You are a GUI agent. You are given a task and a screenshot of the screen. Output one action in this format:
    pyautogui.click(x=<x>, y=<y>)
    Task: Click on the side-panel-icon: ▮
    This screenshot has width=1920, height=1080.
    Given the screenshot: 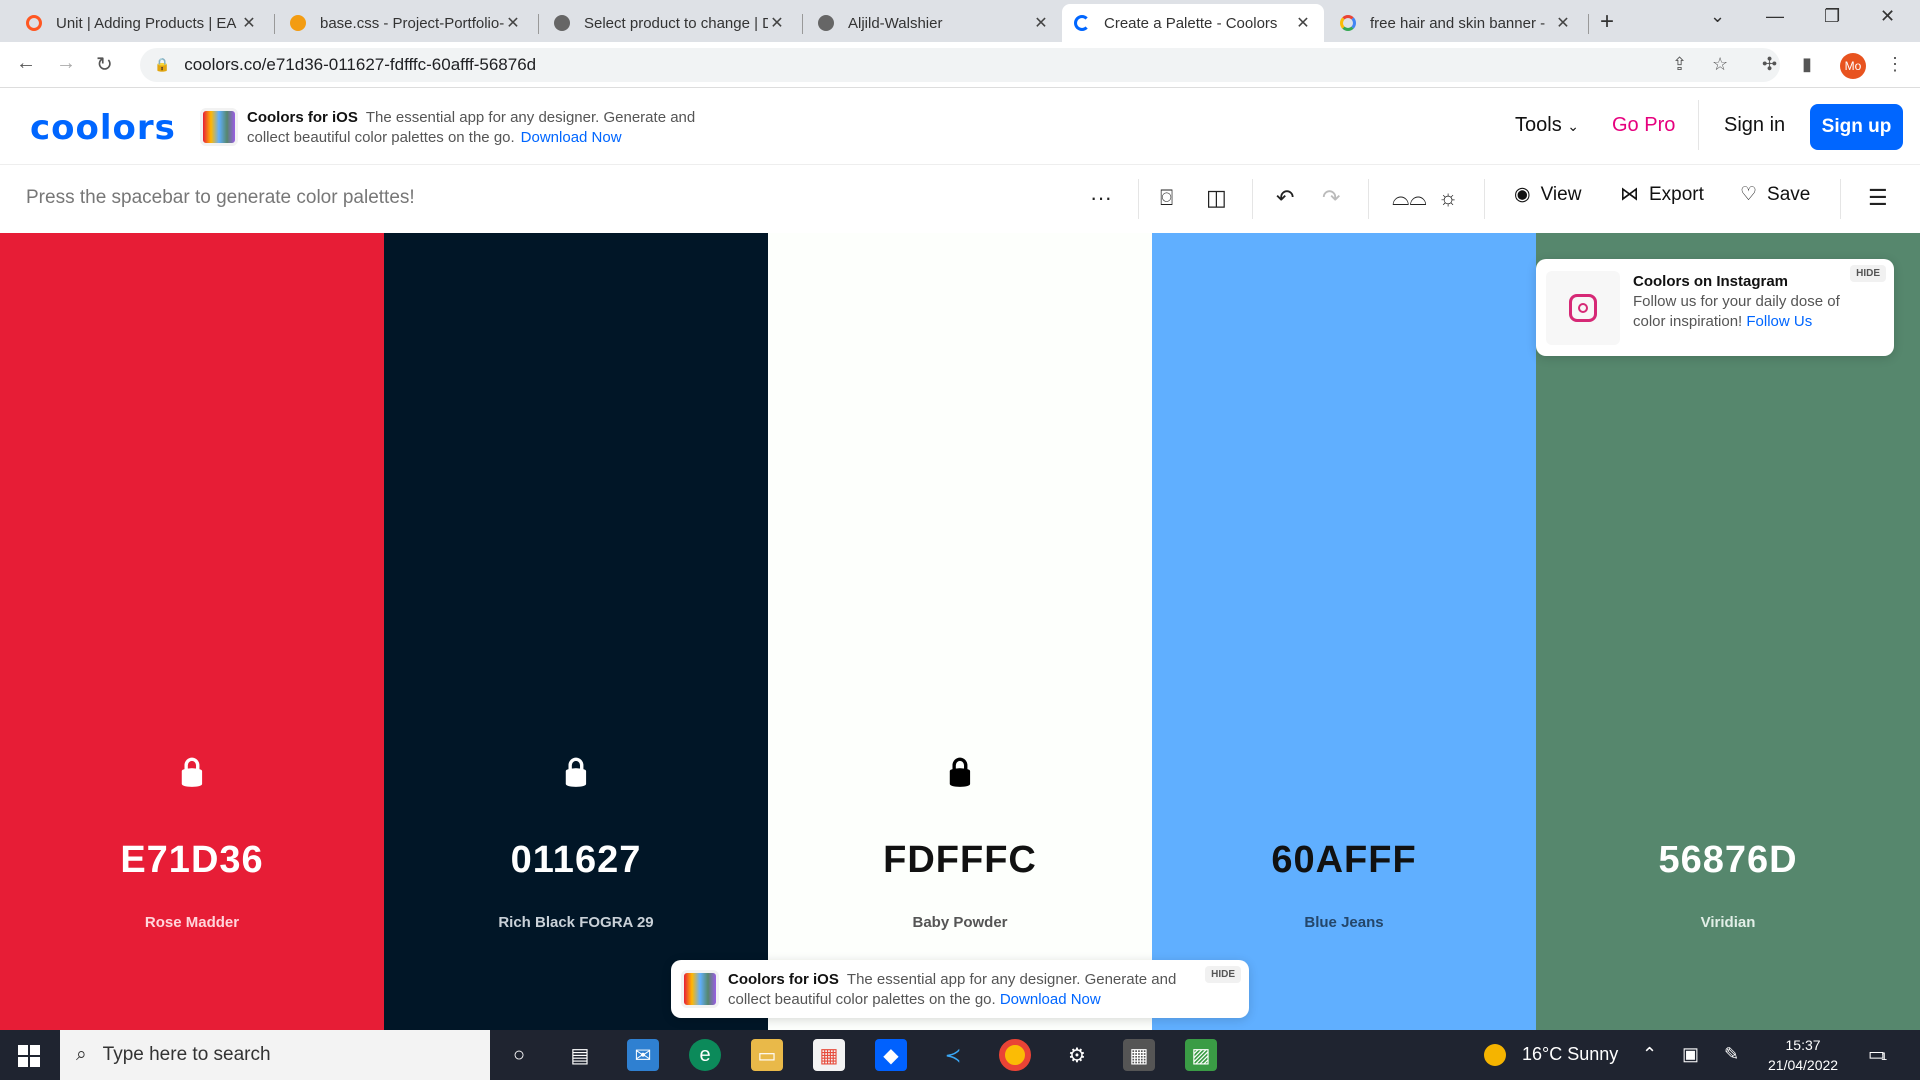 What is the action you would take?
    pyautogui.click(x=1807, y=64)
    